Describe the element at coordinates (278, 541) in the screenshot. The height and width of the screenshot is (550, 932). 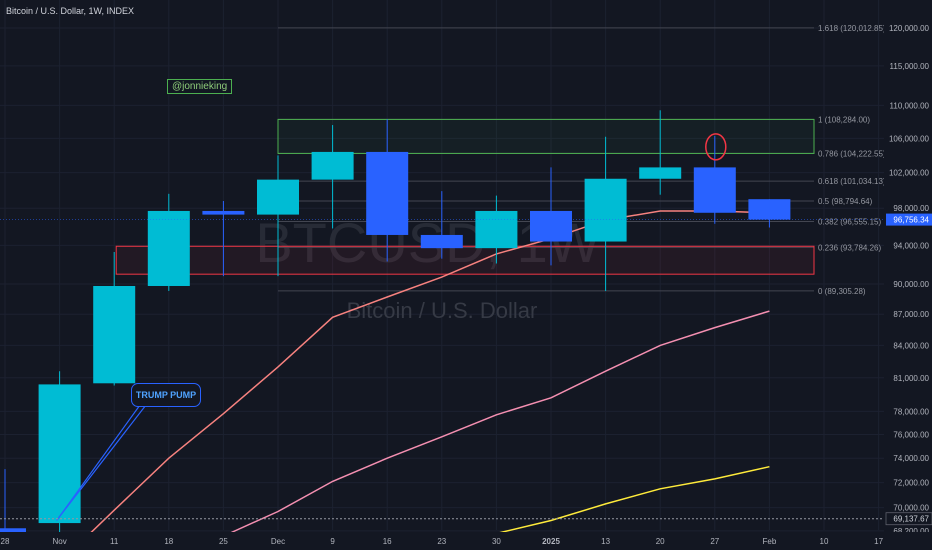
I see `time-tick-label: Dec` at that location.